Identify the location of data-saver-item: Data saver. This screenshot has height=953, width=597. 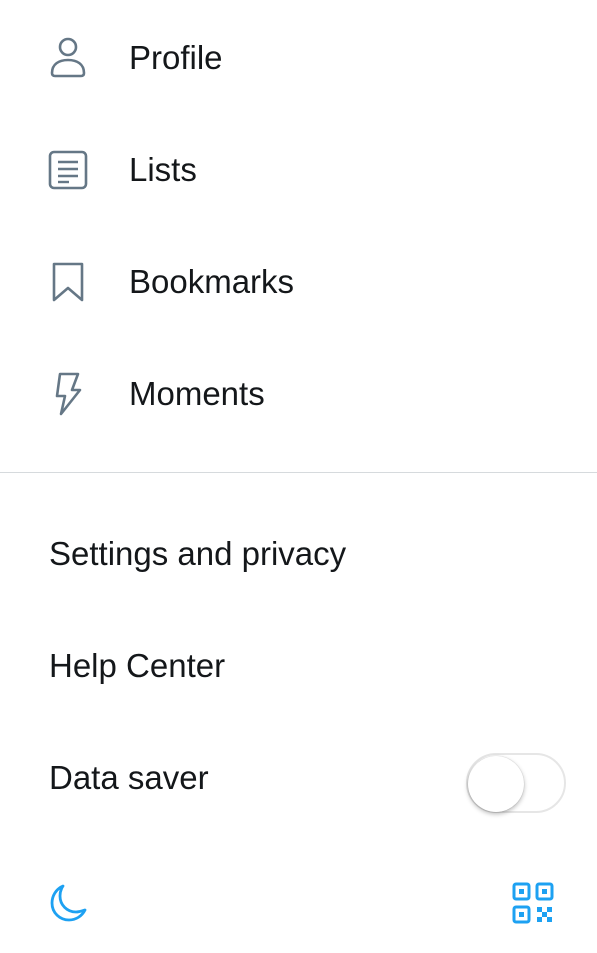
(298, 779).